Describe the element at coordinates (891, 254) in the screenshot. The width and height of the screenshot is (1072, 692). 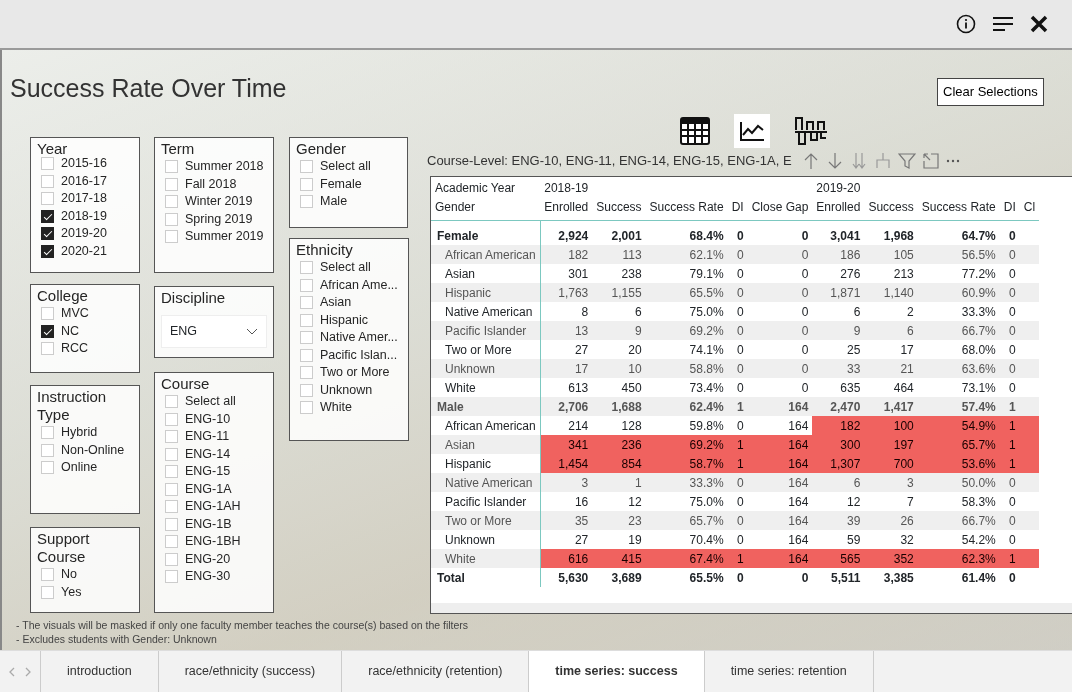
I see `table-cell: 105` at that location.